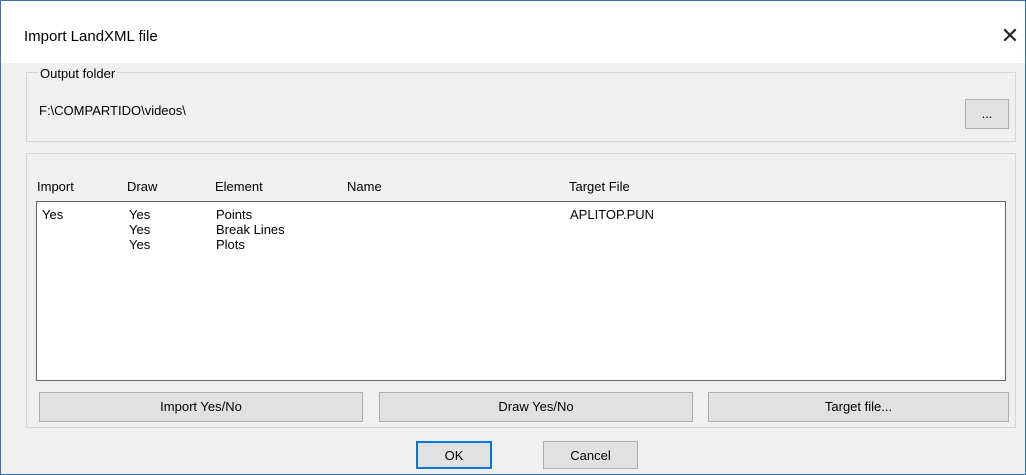 The image size is (1026, 475). What do you see at coordinates (250, 230) in the screenshot?
I see `row-1-element: Break Lines` at bounding box center [250, 230].